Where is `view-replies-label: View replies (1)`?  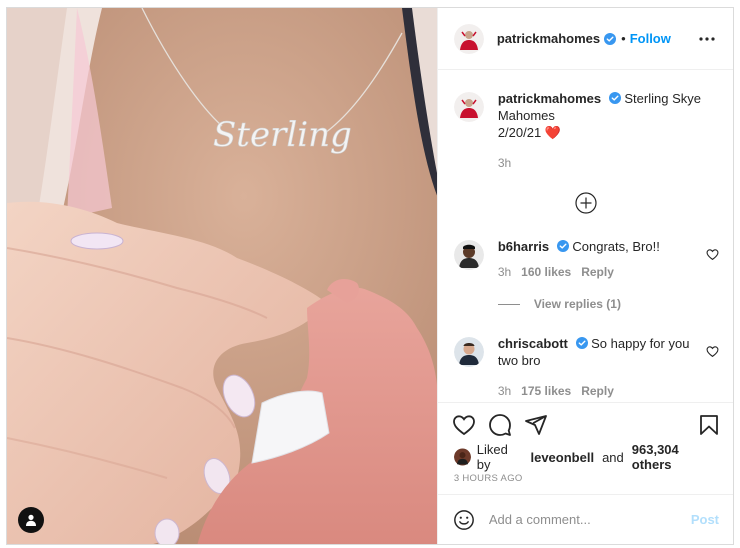 view-replies-label: View replies (1) is located at coordinates (577, 304).